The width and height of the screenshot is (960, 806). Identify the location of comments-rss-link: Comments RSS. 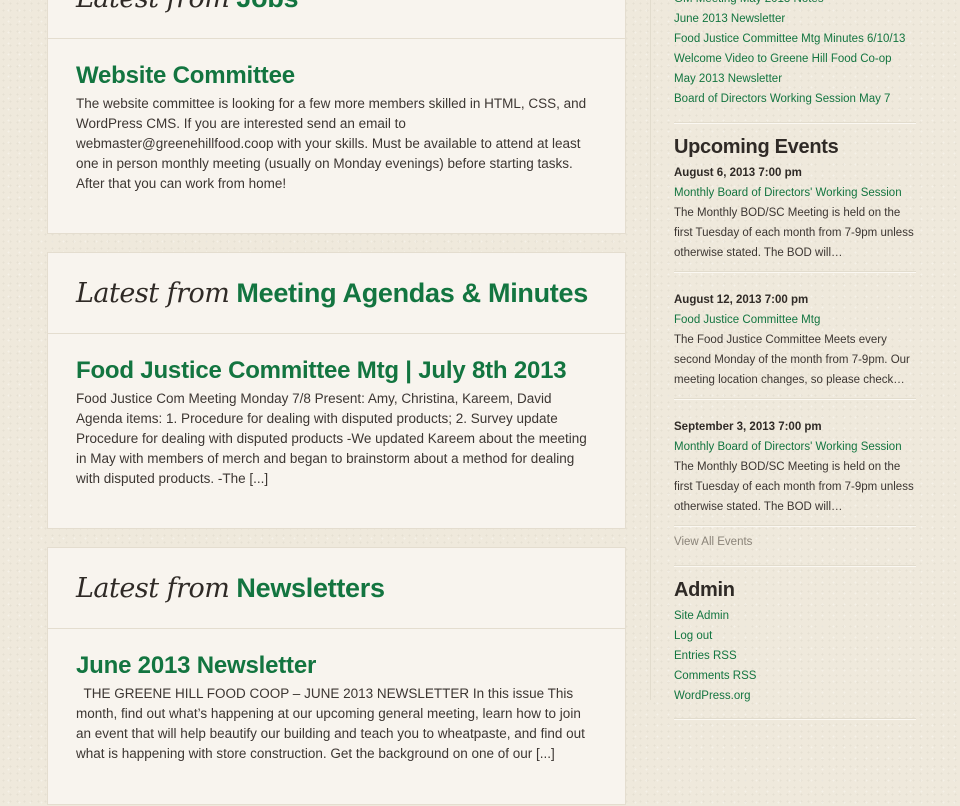
(795, 676).